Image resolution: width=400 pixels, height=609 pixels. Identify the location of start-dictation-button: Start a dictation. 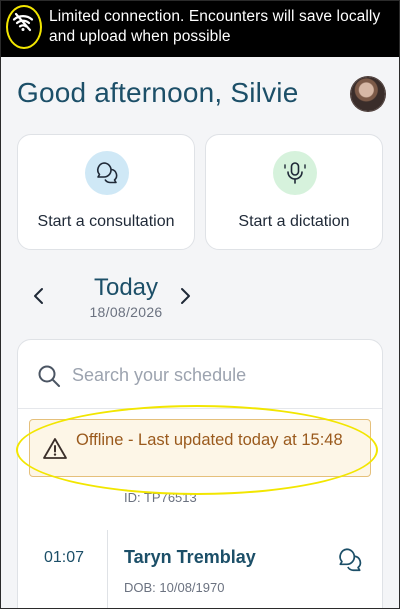
(294, 192).